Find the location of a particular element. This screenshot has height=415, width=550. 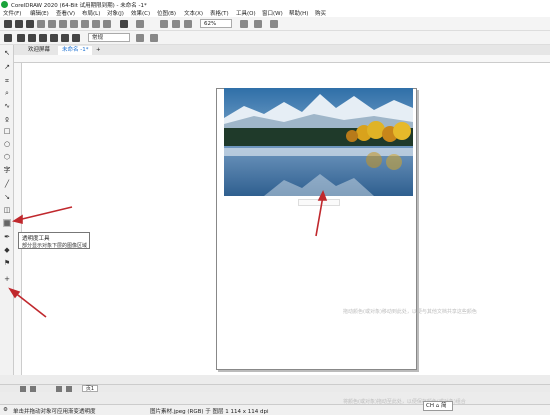

transparency-icon: ▦ is located at coordinates (7, 223).